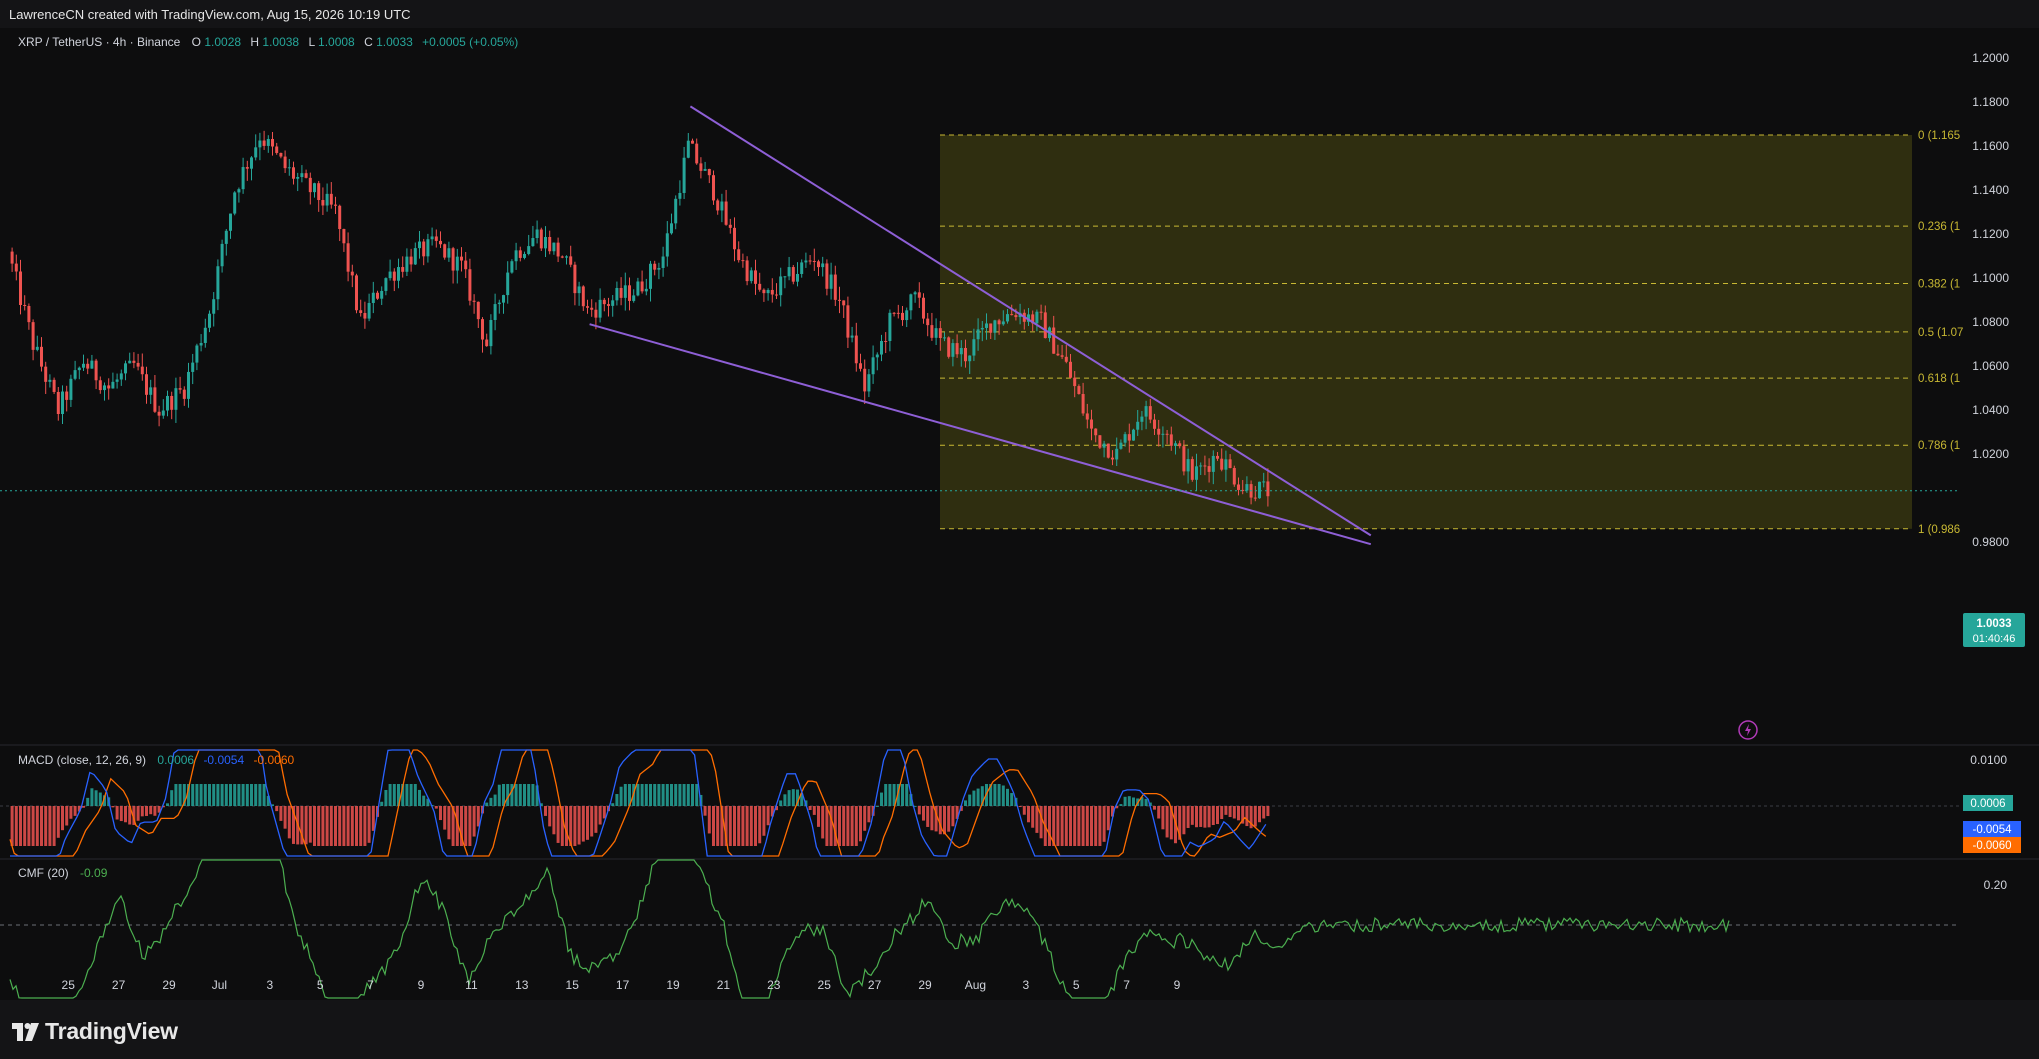 The width and height of the screenshot is (2039, 1059). Describe the element at coordinates (1991, 846) in the screenshot. I see `macd-signal-badge-text: -0.0060` at that location.